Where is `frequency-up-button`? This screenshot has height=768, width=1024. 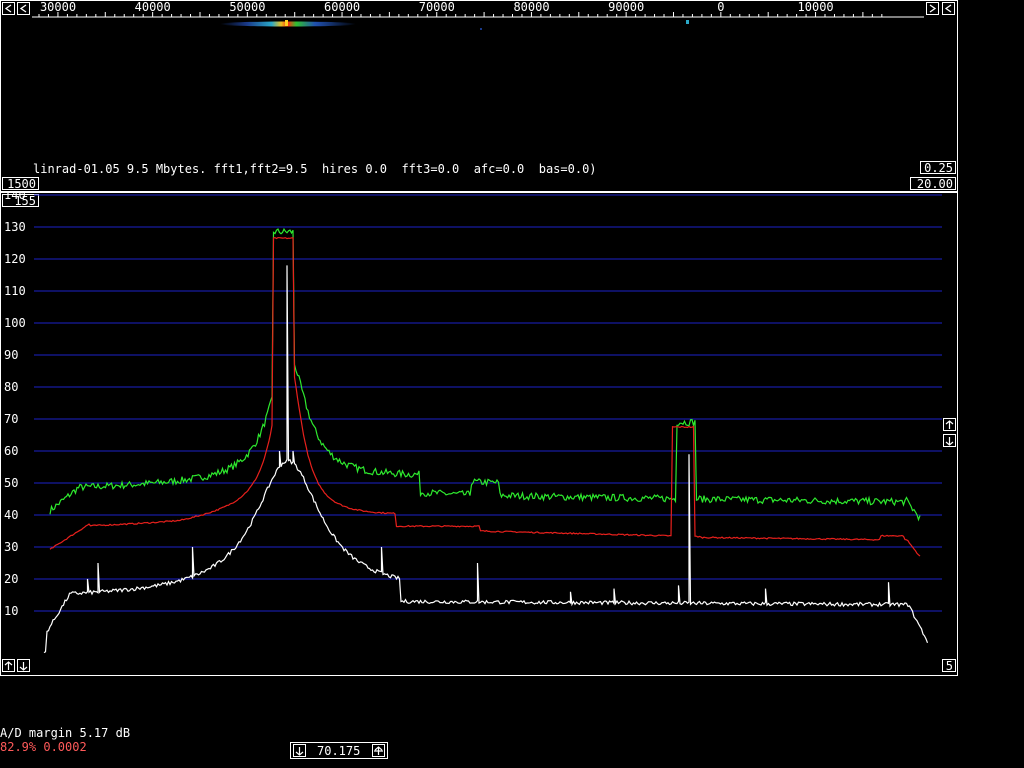
frequency-up-button is located at coordinates (378, 750).